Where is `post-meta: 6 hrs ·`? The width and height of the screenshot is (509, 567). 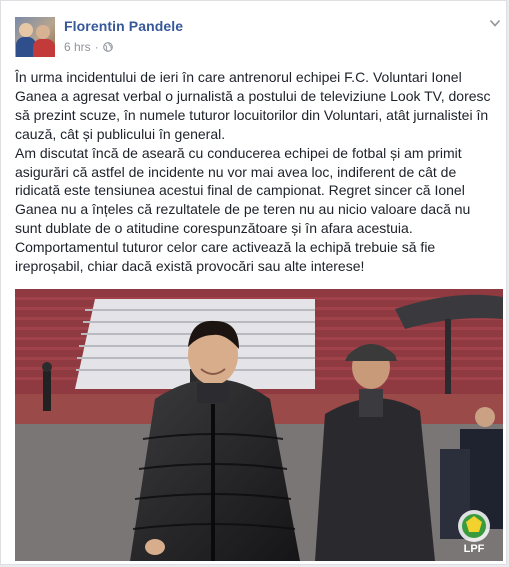
post-meta: 6 hrs · is located at coordinates (88, 47).